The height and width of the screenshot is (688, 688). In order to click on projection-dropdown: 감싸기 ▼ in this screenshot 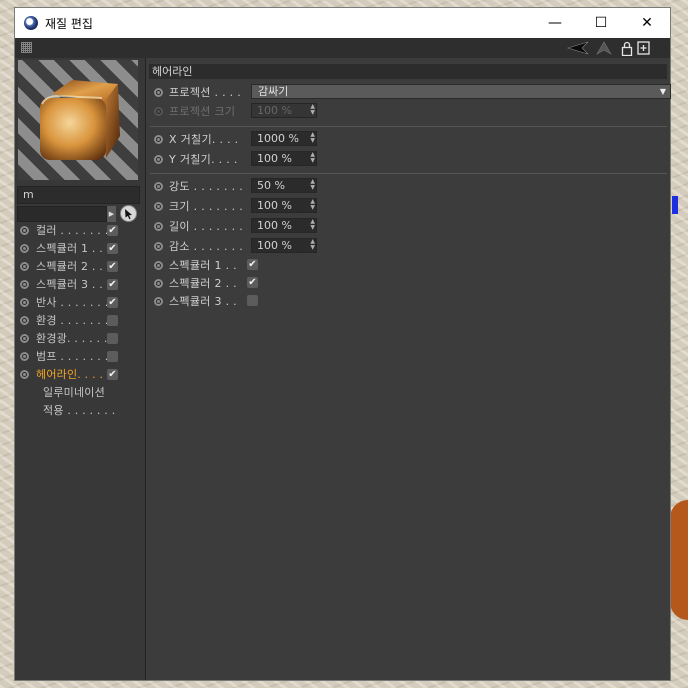, I will do `click(461, 91)`.